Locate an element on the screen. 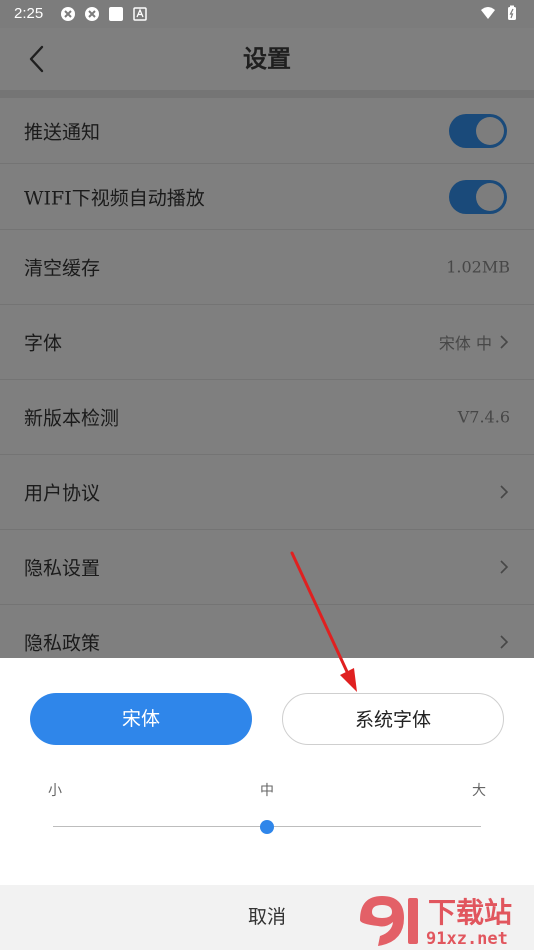  wifi-icon is located at coordinates (488, 13).